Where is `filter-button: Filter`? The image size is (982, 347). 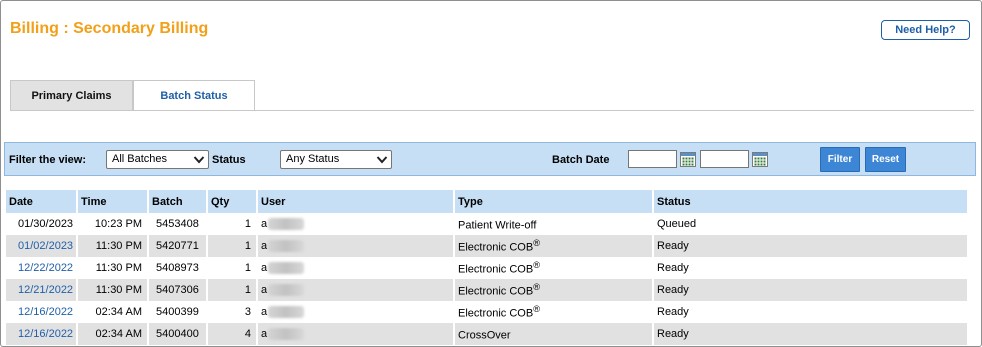 filter-button: Filter is located at coordinates (840, 159).